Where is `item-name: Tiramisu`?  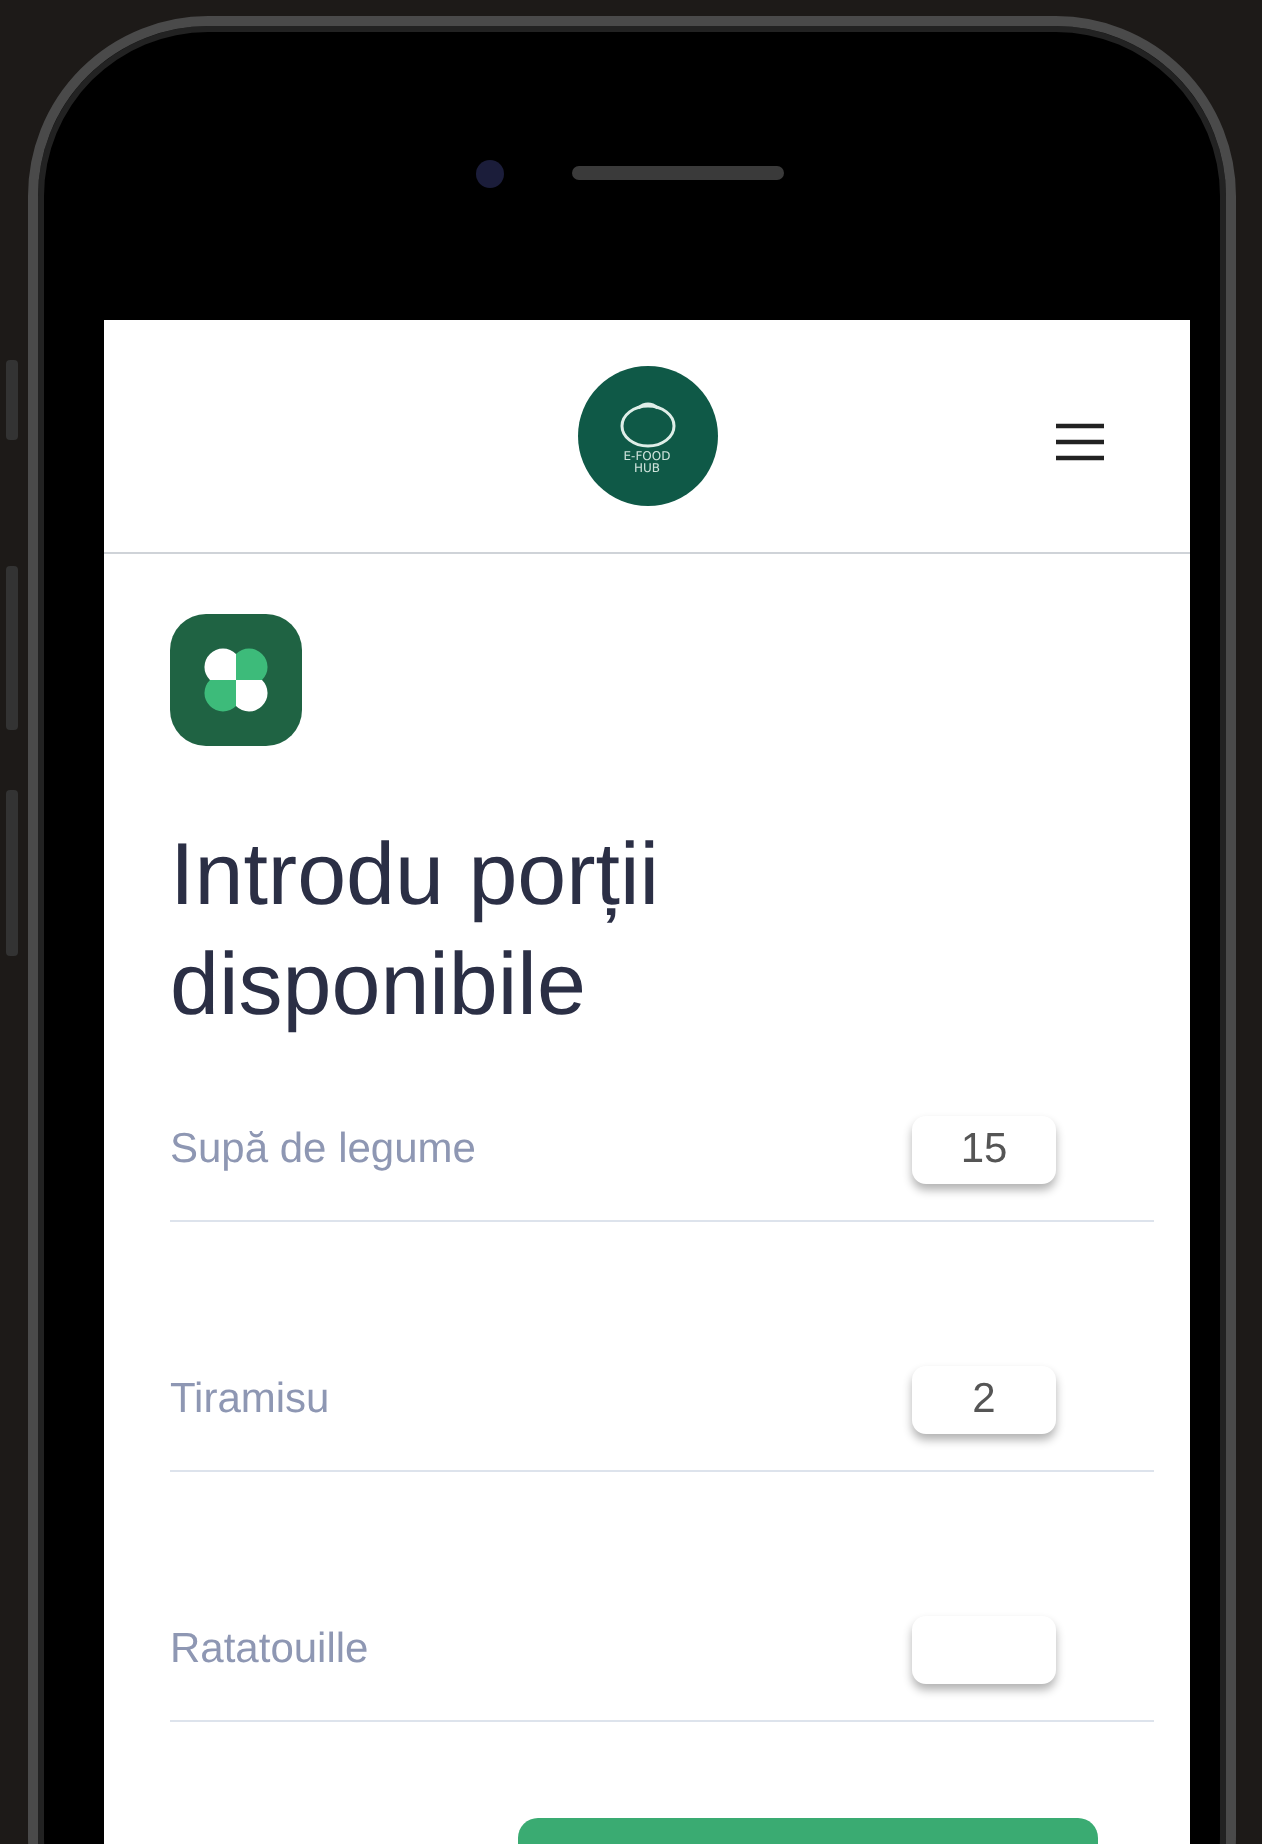
item-name: Tiramisu is located at coordinates (250, 1400).